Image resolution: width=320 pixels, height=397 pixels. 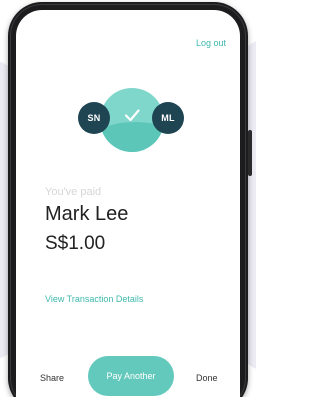 I want to click on phone-side-button, so click(x=250, y=153).